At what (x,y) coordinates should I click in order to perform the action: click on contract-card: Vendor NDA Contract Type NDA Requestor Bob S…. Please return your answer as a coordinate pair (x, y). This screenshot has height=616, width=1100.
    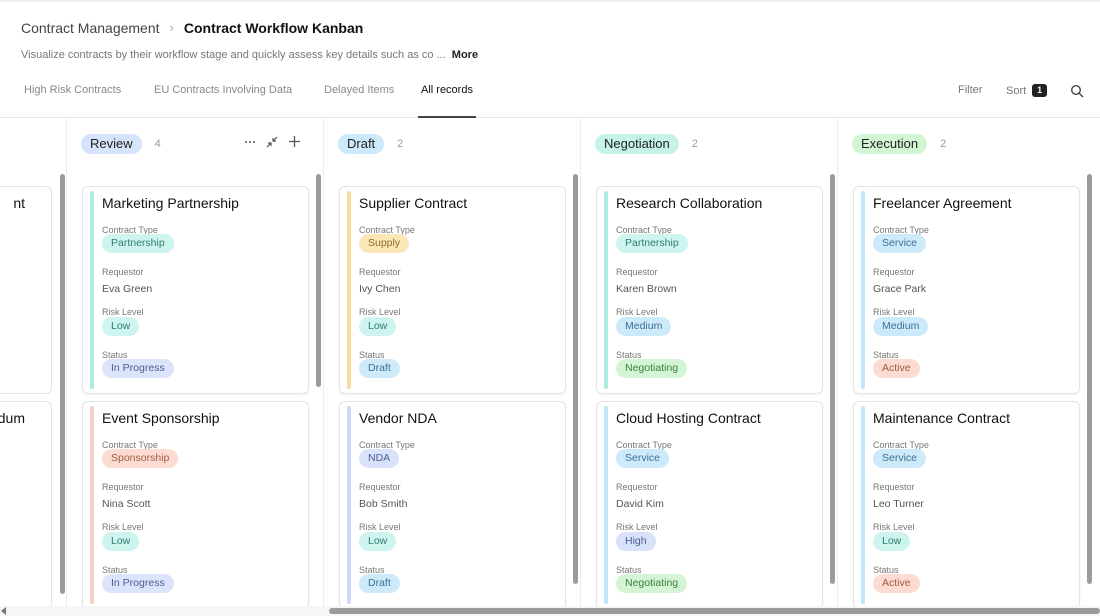
    Looking at the image, I should click on (452, 503).